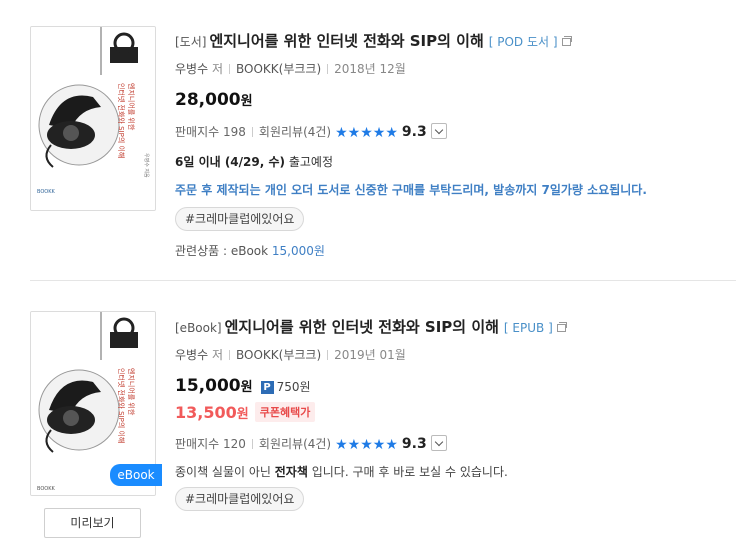 The image size is (736, 543). What do you see at coordinates (455, 163) in the screenshot?
I see `shipping-row: 6일 이내 (4/29, 수) 출고예정` at bounding box center [455, 163].